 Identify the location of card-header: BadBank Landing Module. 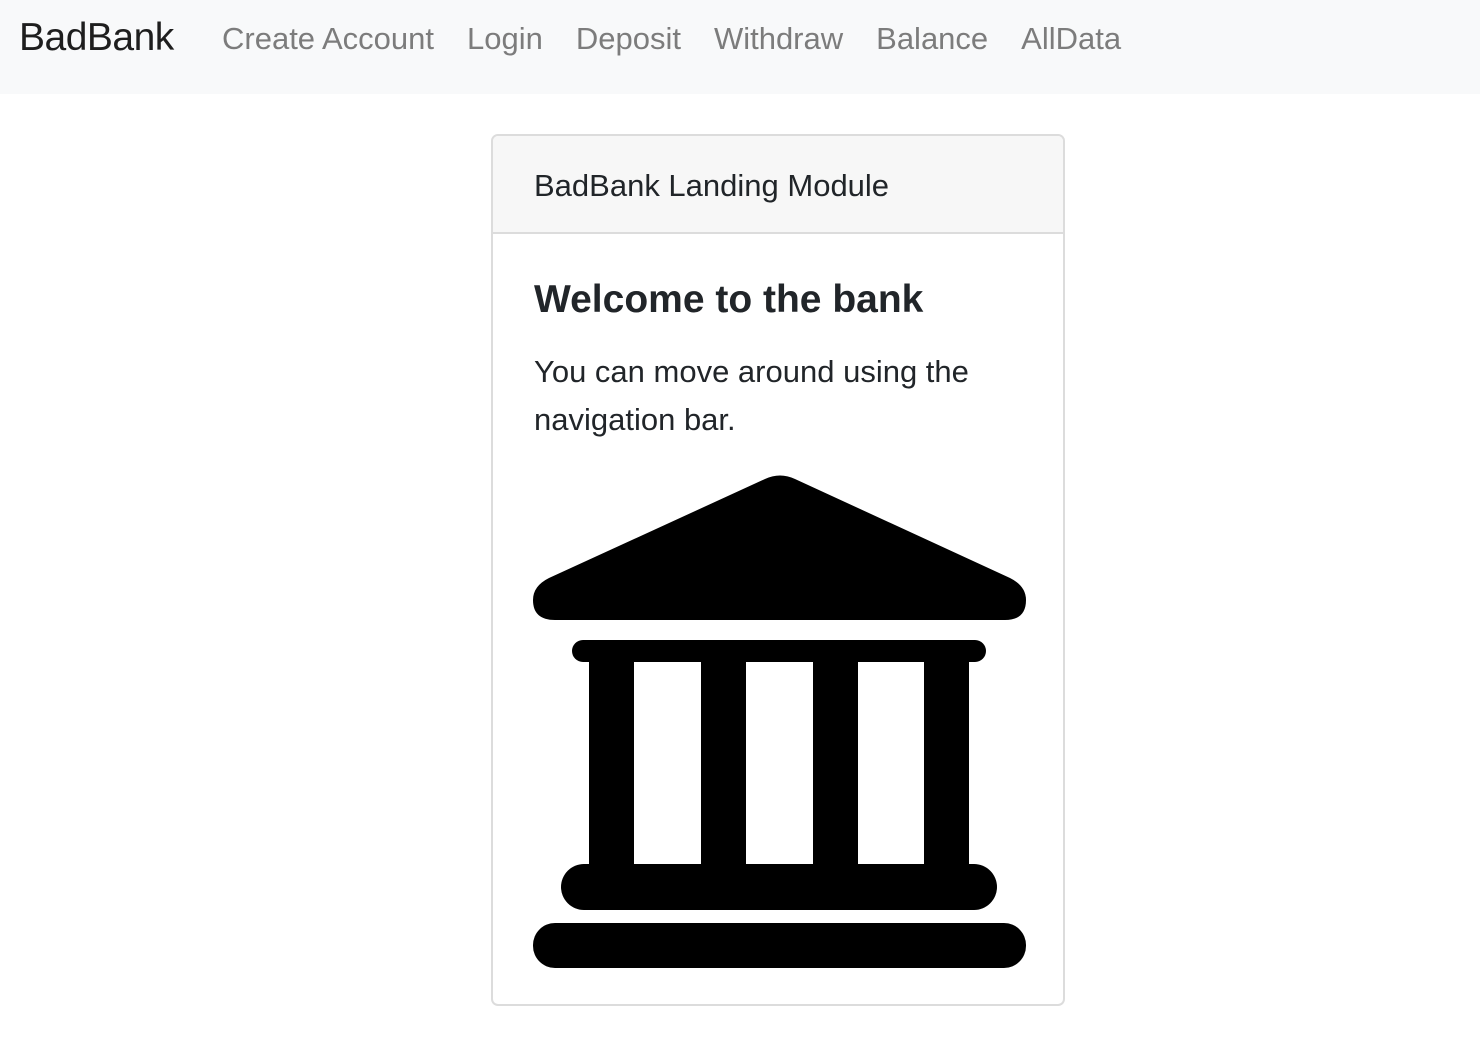
(778, 185).